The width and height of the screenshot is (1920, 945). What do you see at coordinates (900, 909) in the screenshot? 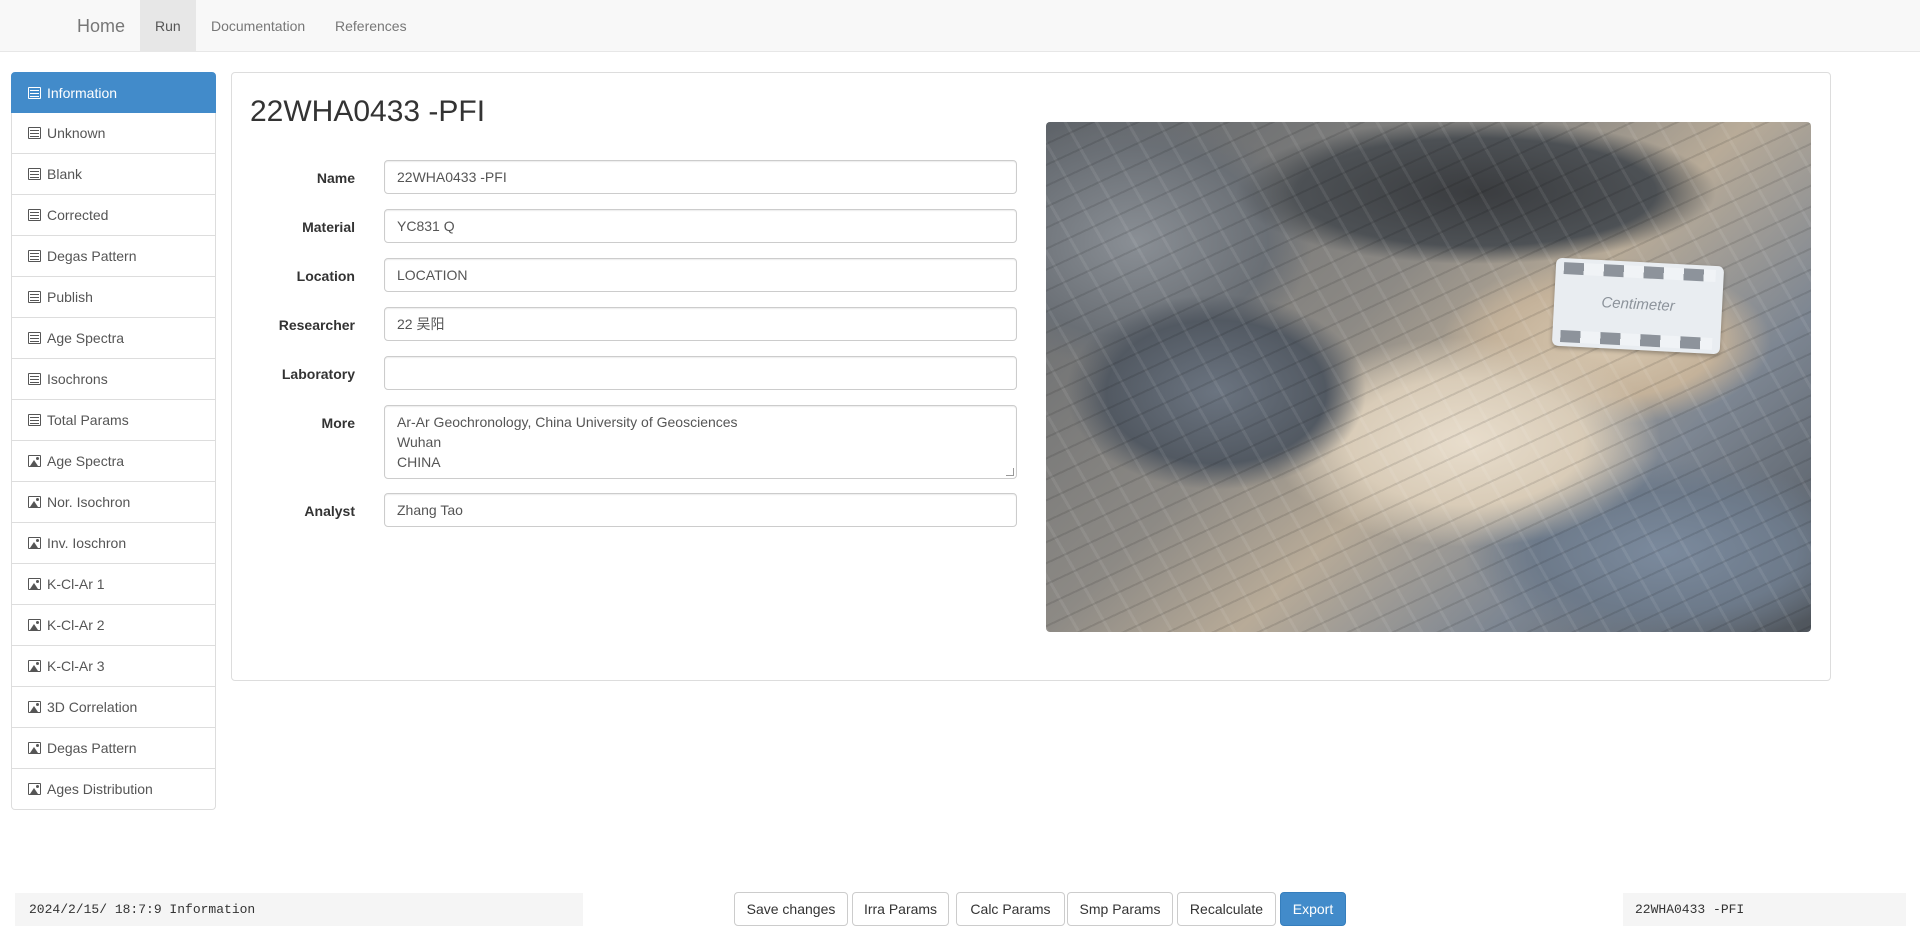
I see `irra-params-button: Irra Params` at bounding box center [900, 909].